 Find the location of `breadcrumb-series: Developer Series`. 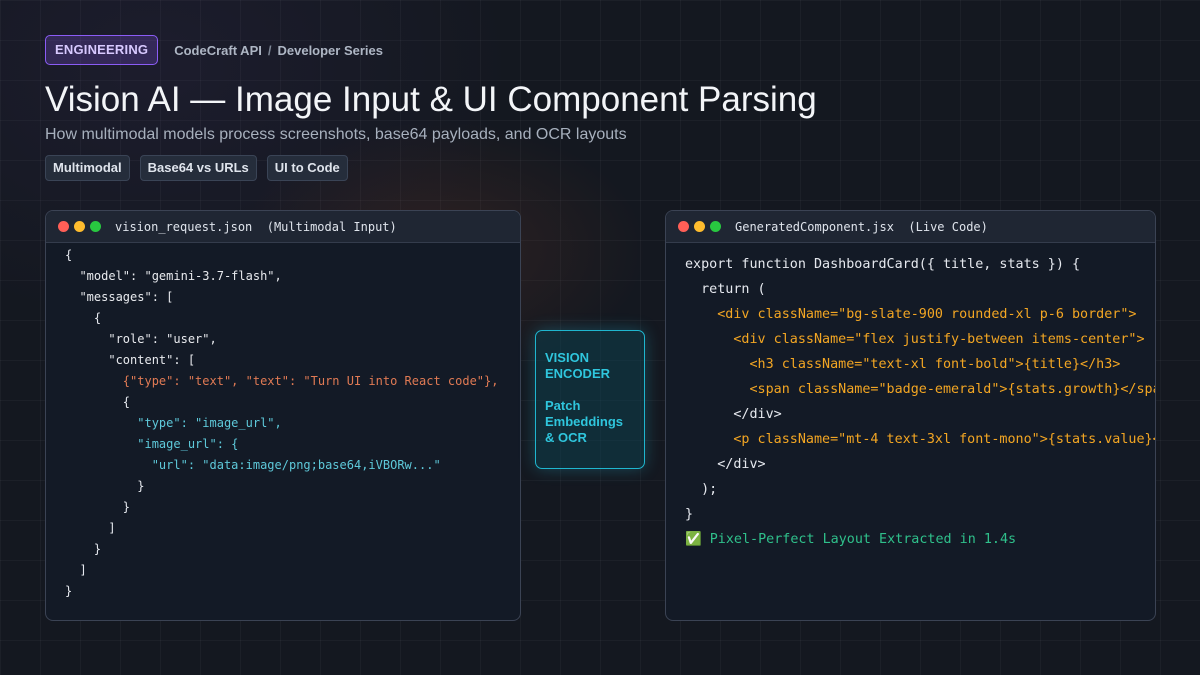

breadcrumb-series: Developer Series is located at coordinates (330, 50).